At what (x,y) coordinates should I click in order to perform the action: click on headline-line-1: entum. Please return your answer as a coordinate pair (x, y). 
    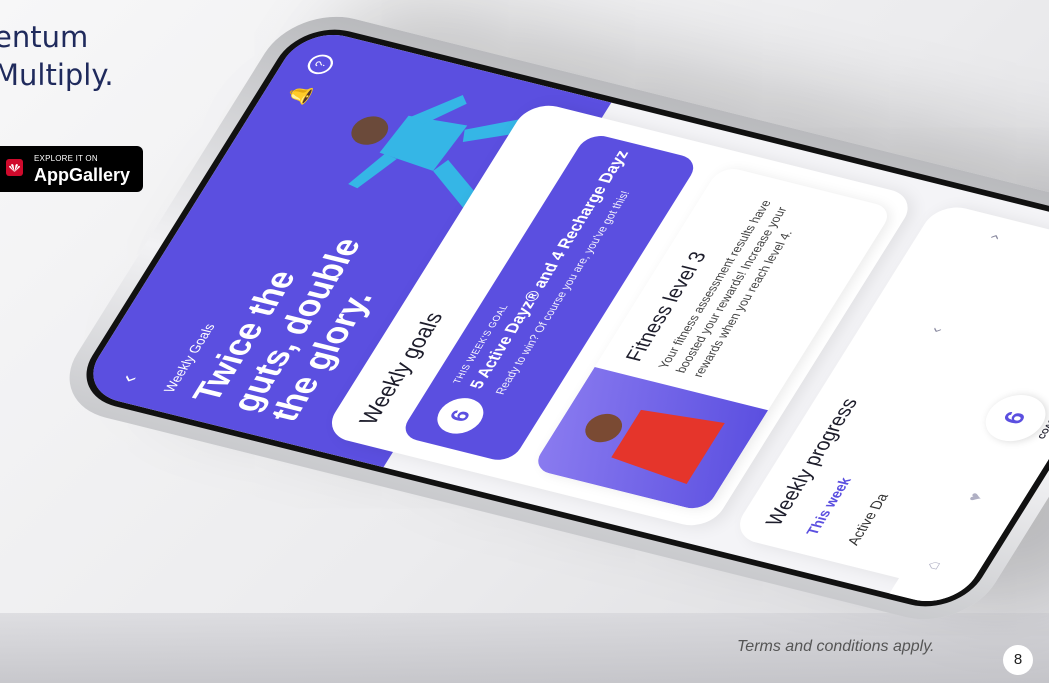
    Looking at the image, I should click on (44, 37).